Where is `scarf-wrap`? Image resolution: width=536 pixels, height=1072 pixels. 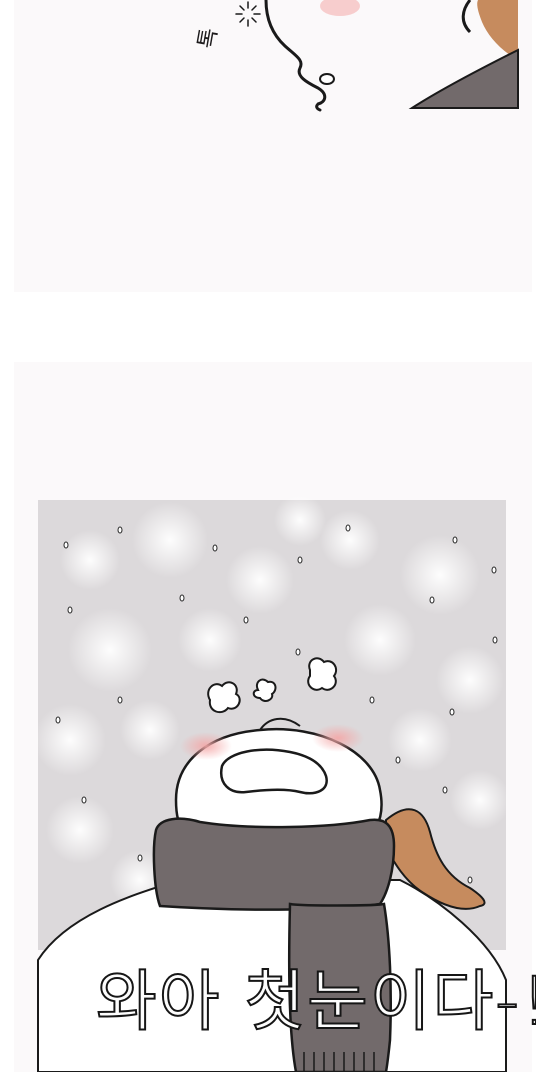
scarf-wrap is located at coordinates (274, 864).